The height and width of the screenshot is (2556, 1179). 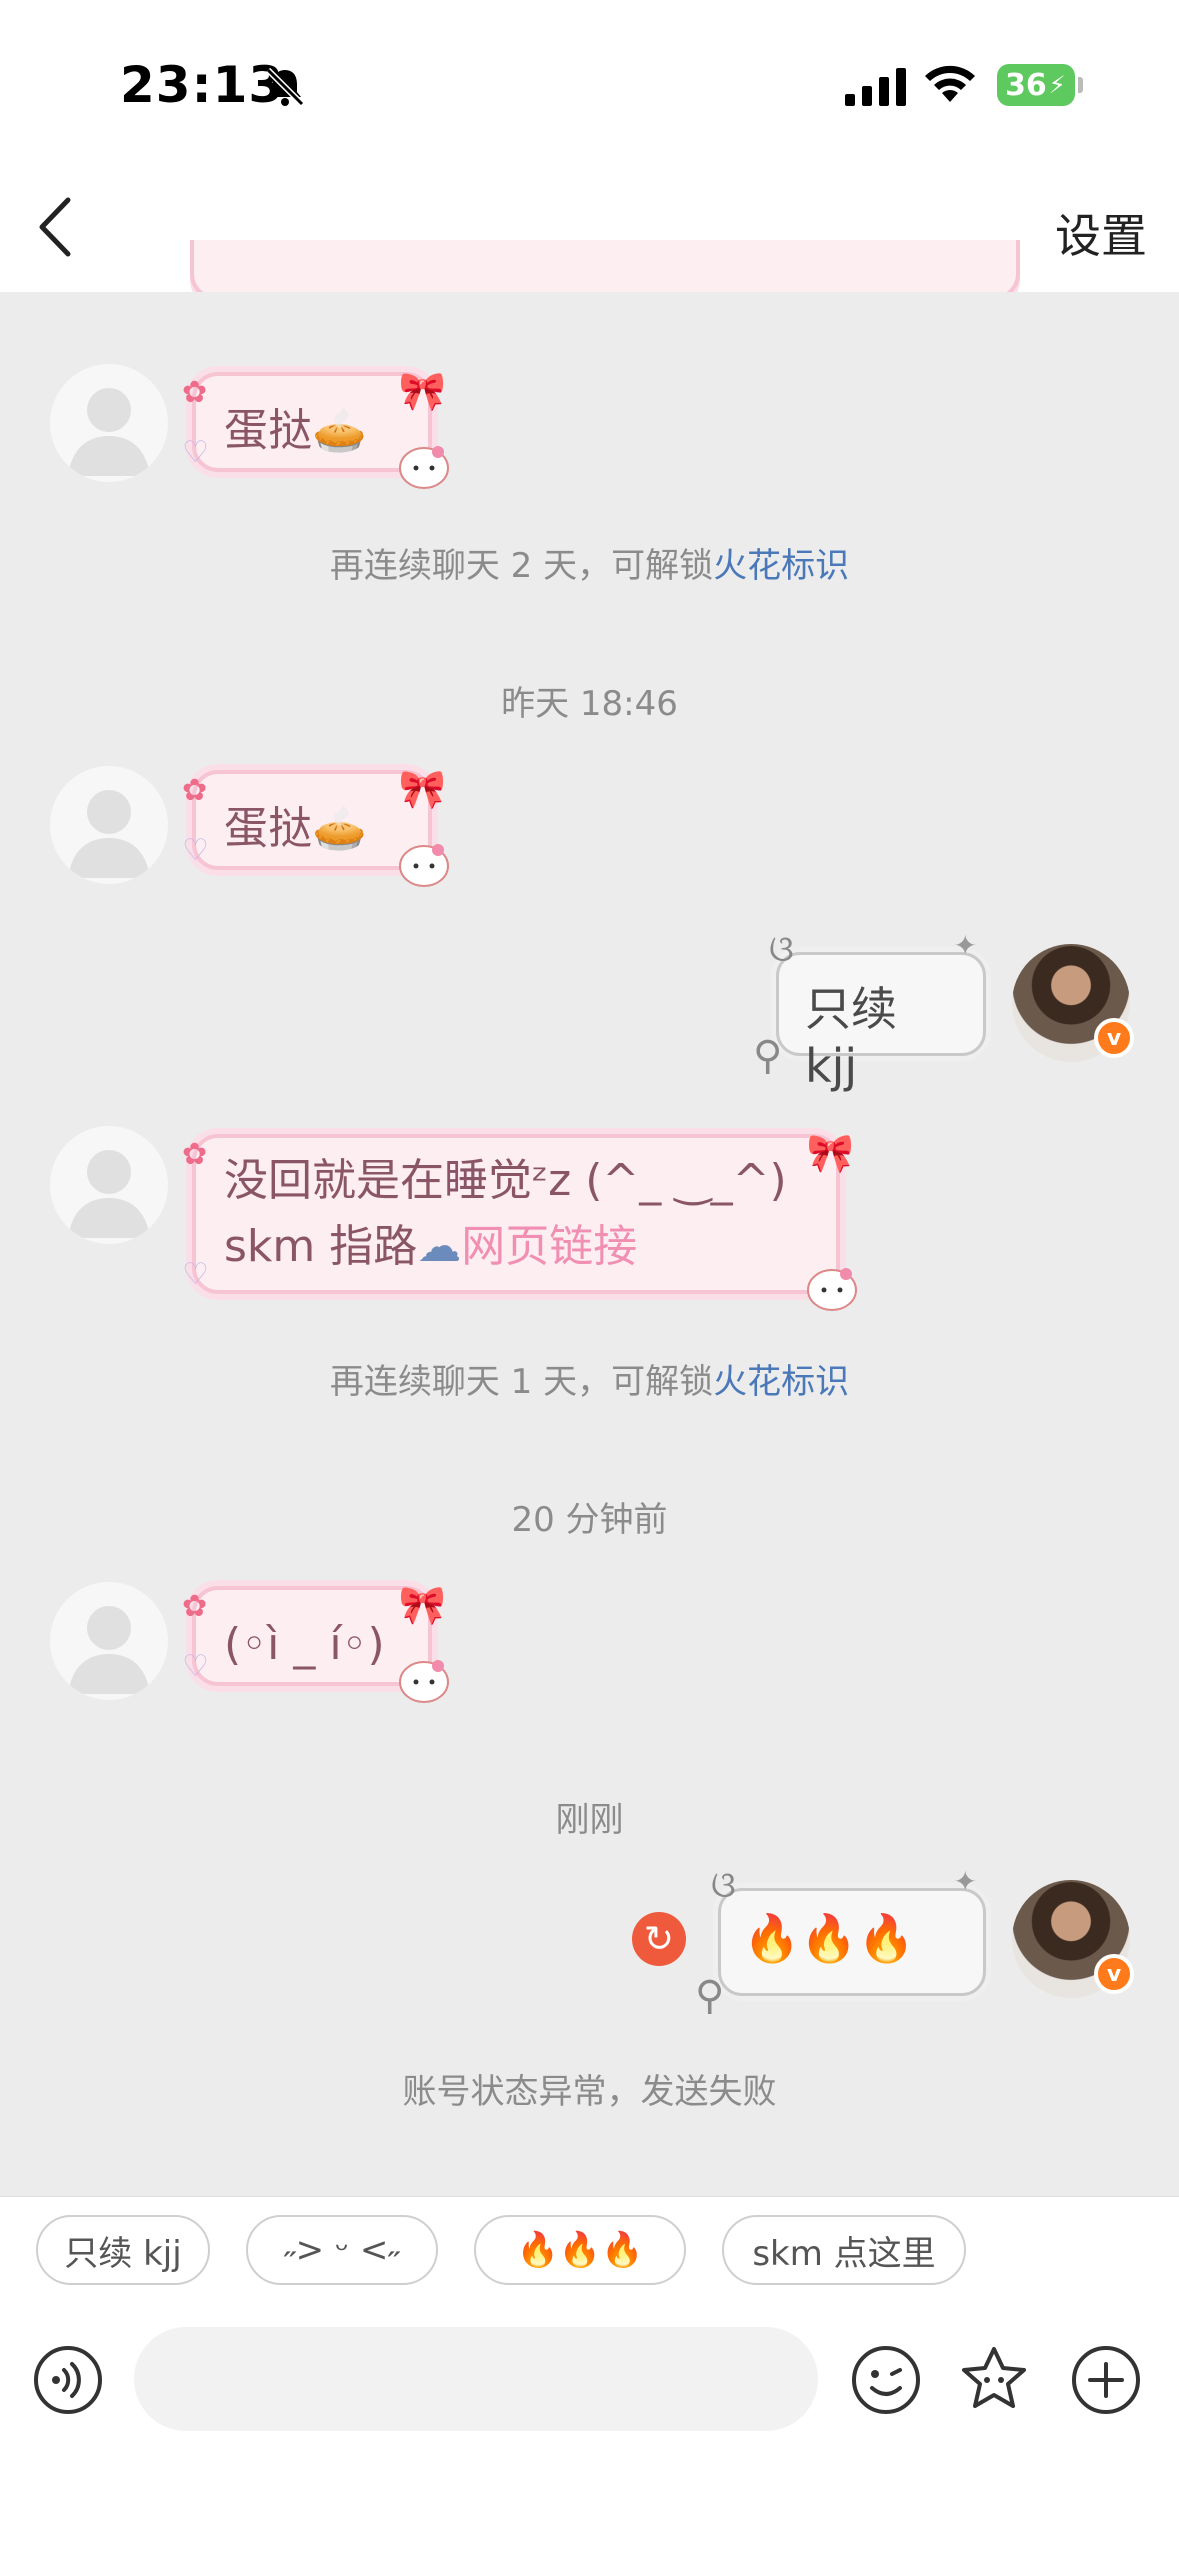 What do you see at coordinates (844, 2250) in the screenshot?
I see `quick-reply-chip: skm 点这里` at bounding box center [844, 2250].